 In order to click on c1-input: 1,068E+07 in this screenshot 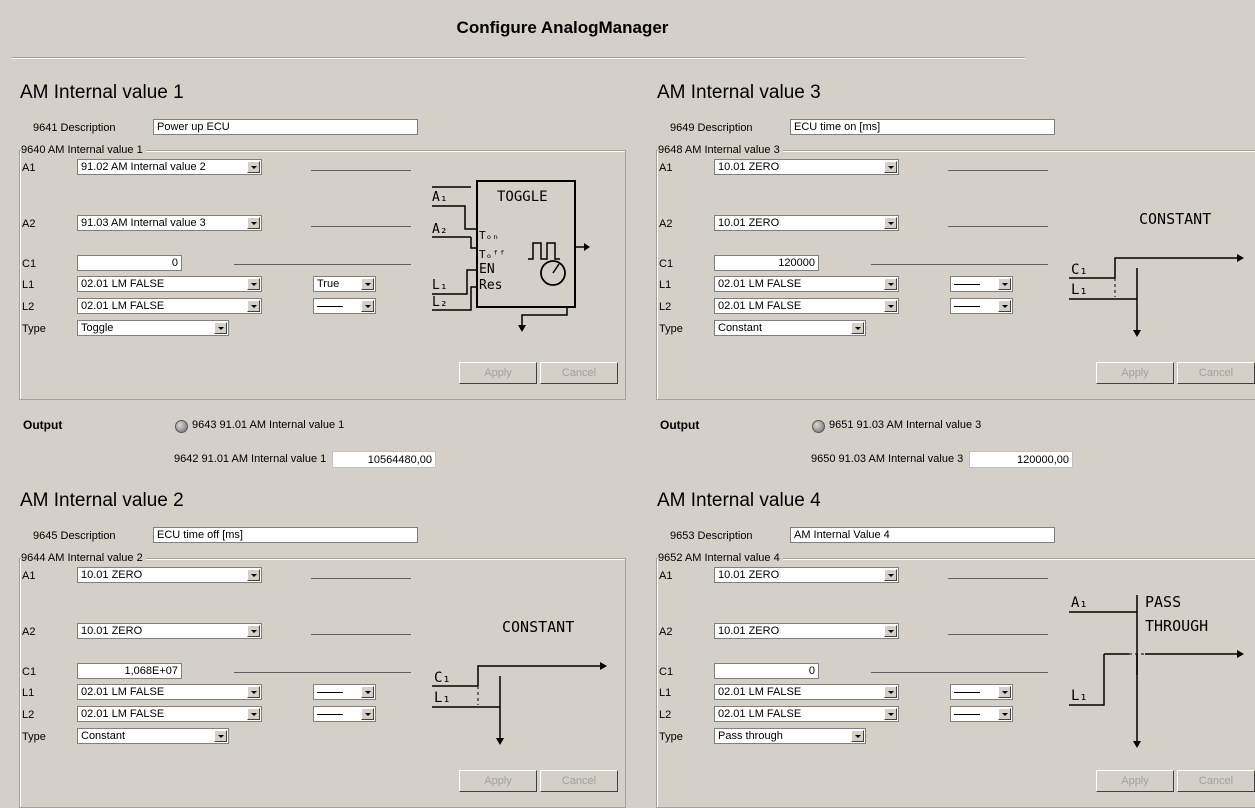, I will do `click(129, 671)`.